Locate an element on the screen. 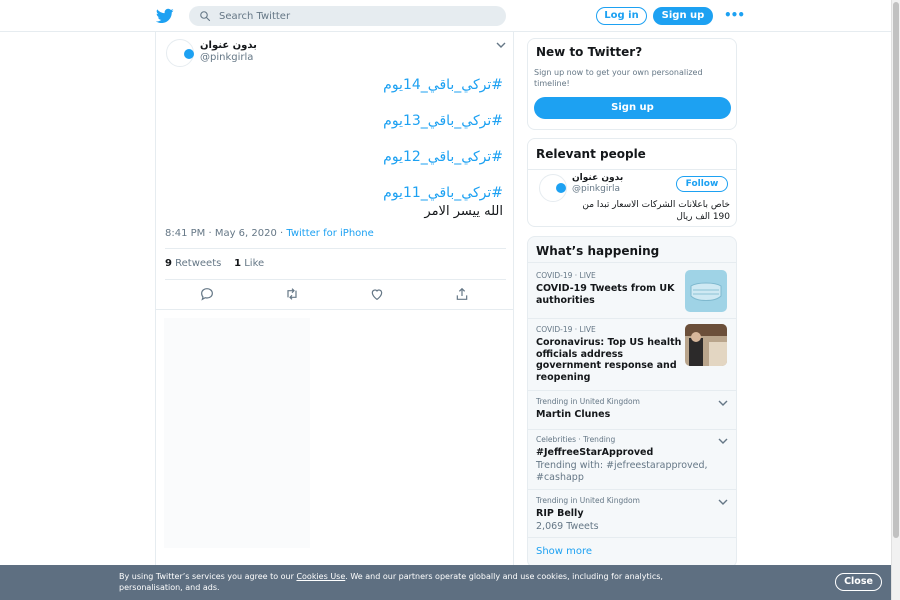 The height and width of the screenshot is (600, 900). card-title: Relevant people is located at coordinates (591, 154).